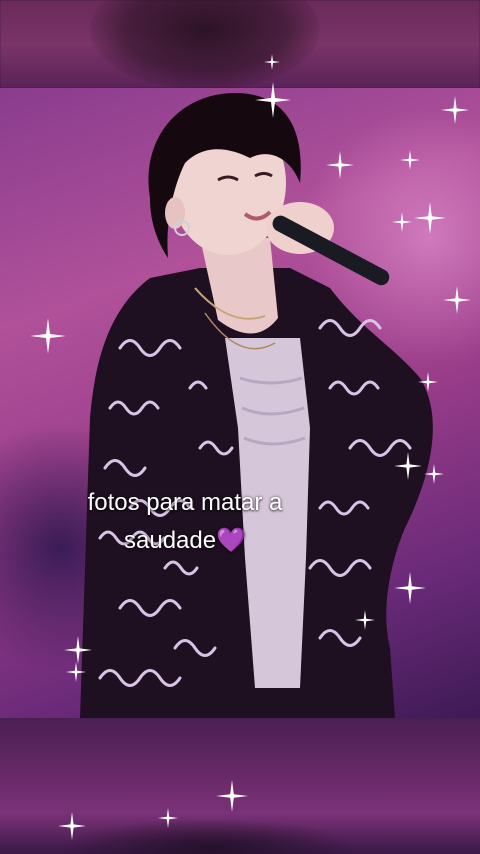  What do you see at coordinates (210, 836) in the screenshot?
I see `blurred-figure` at bounding box center [210, 836].